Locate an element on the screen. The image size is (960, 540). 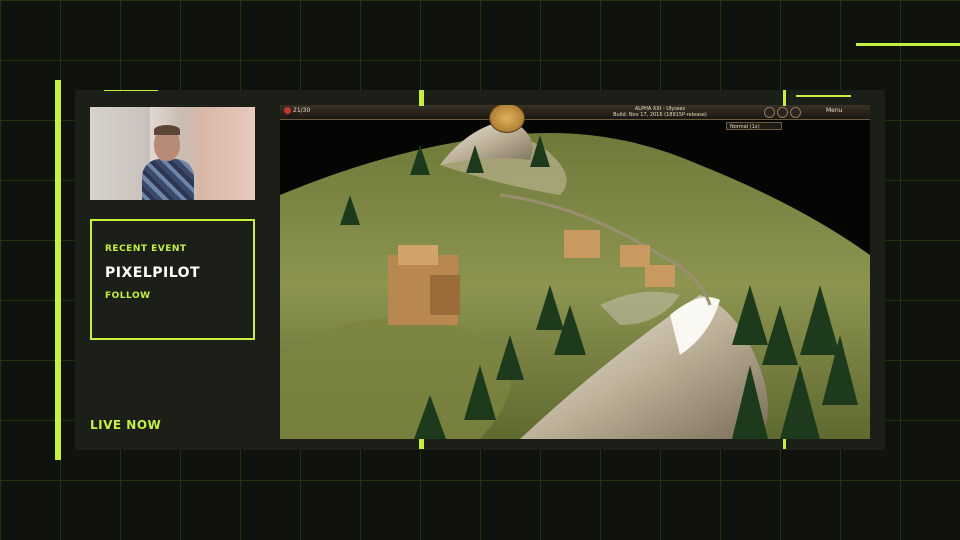
screen-tick-bottom-left is located at coordinates (421, 444).